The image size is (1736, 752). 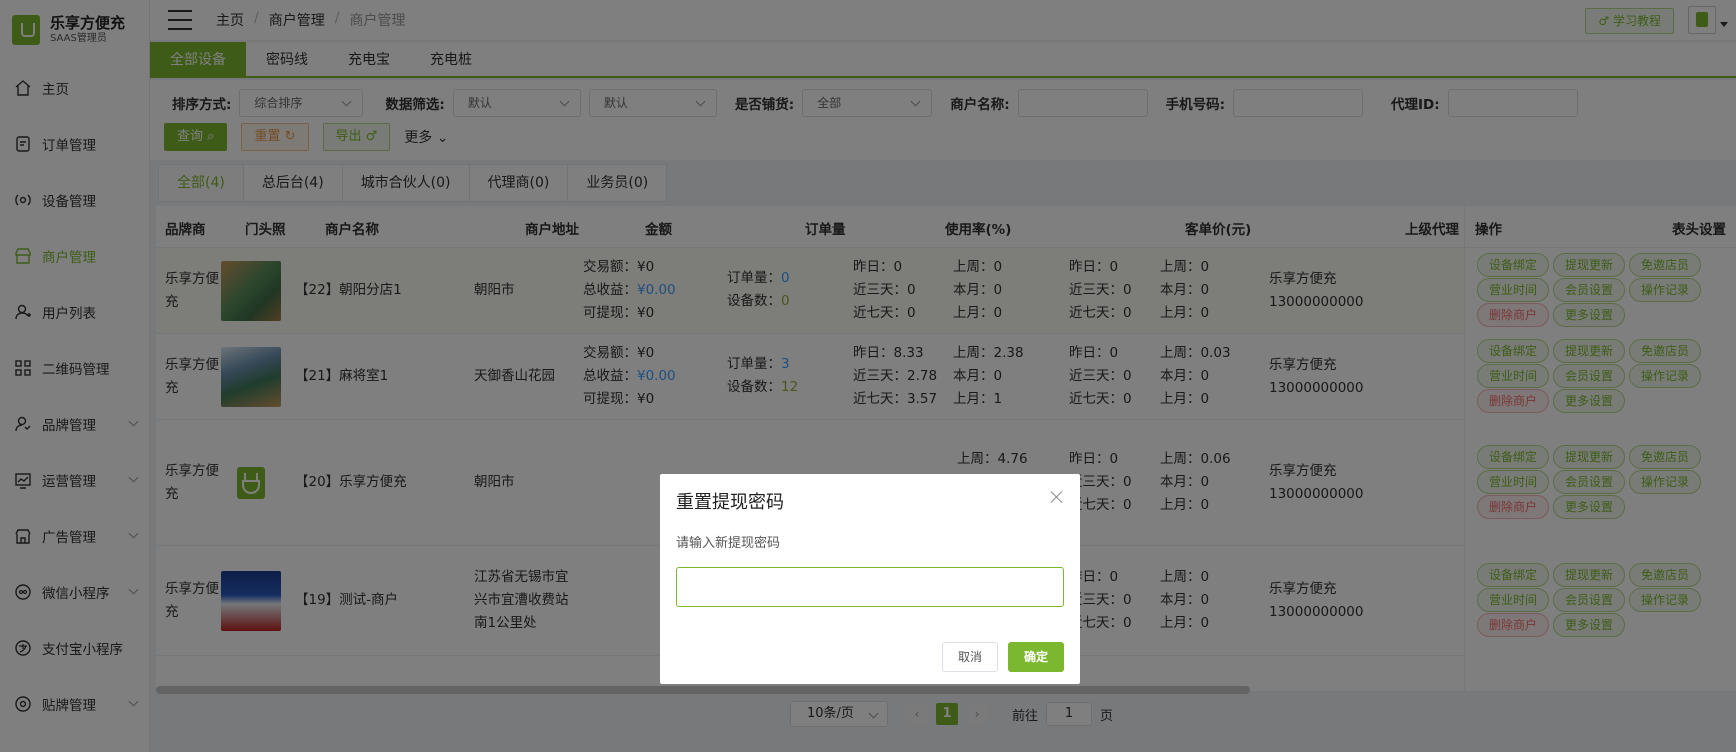 What do you see at coordinates (728, 543) in the screenshot?
I see `dialog-label: 请输入新提现密码` at bounding box center [728, 543].